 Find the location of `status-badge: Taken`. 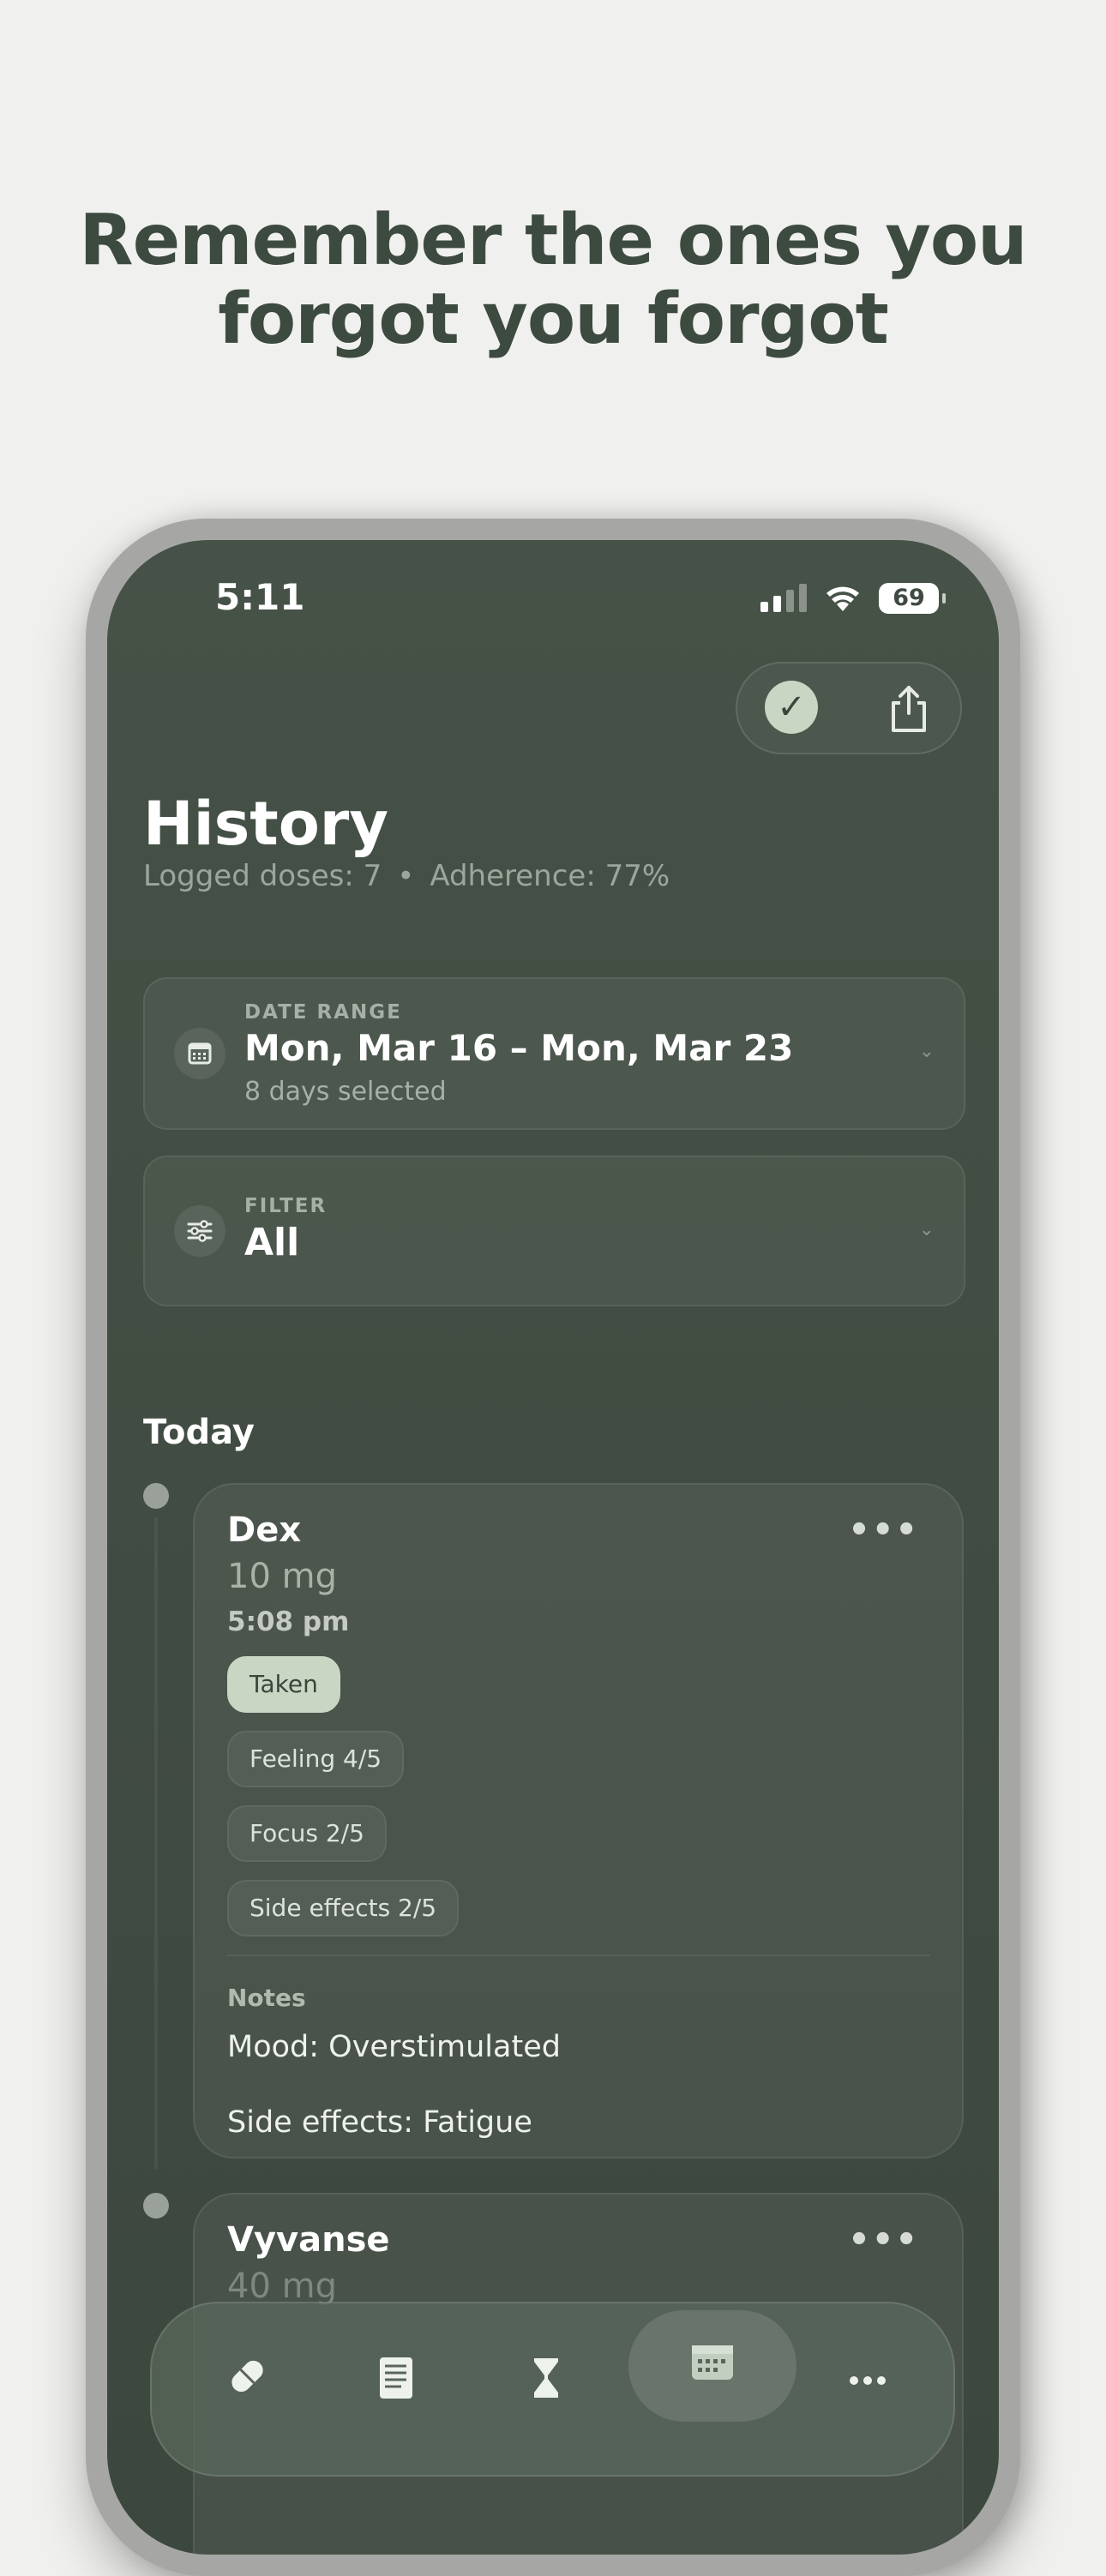

status-badge: Taken is located at coordinates (283, 1684).